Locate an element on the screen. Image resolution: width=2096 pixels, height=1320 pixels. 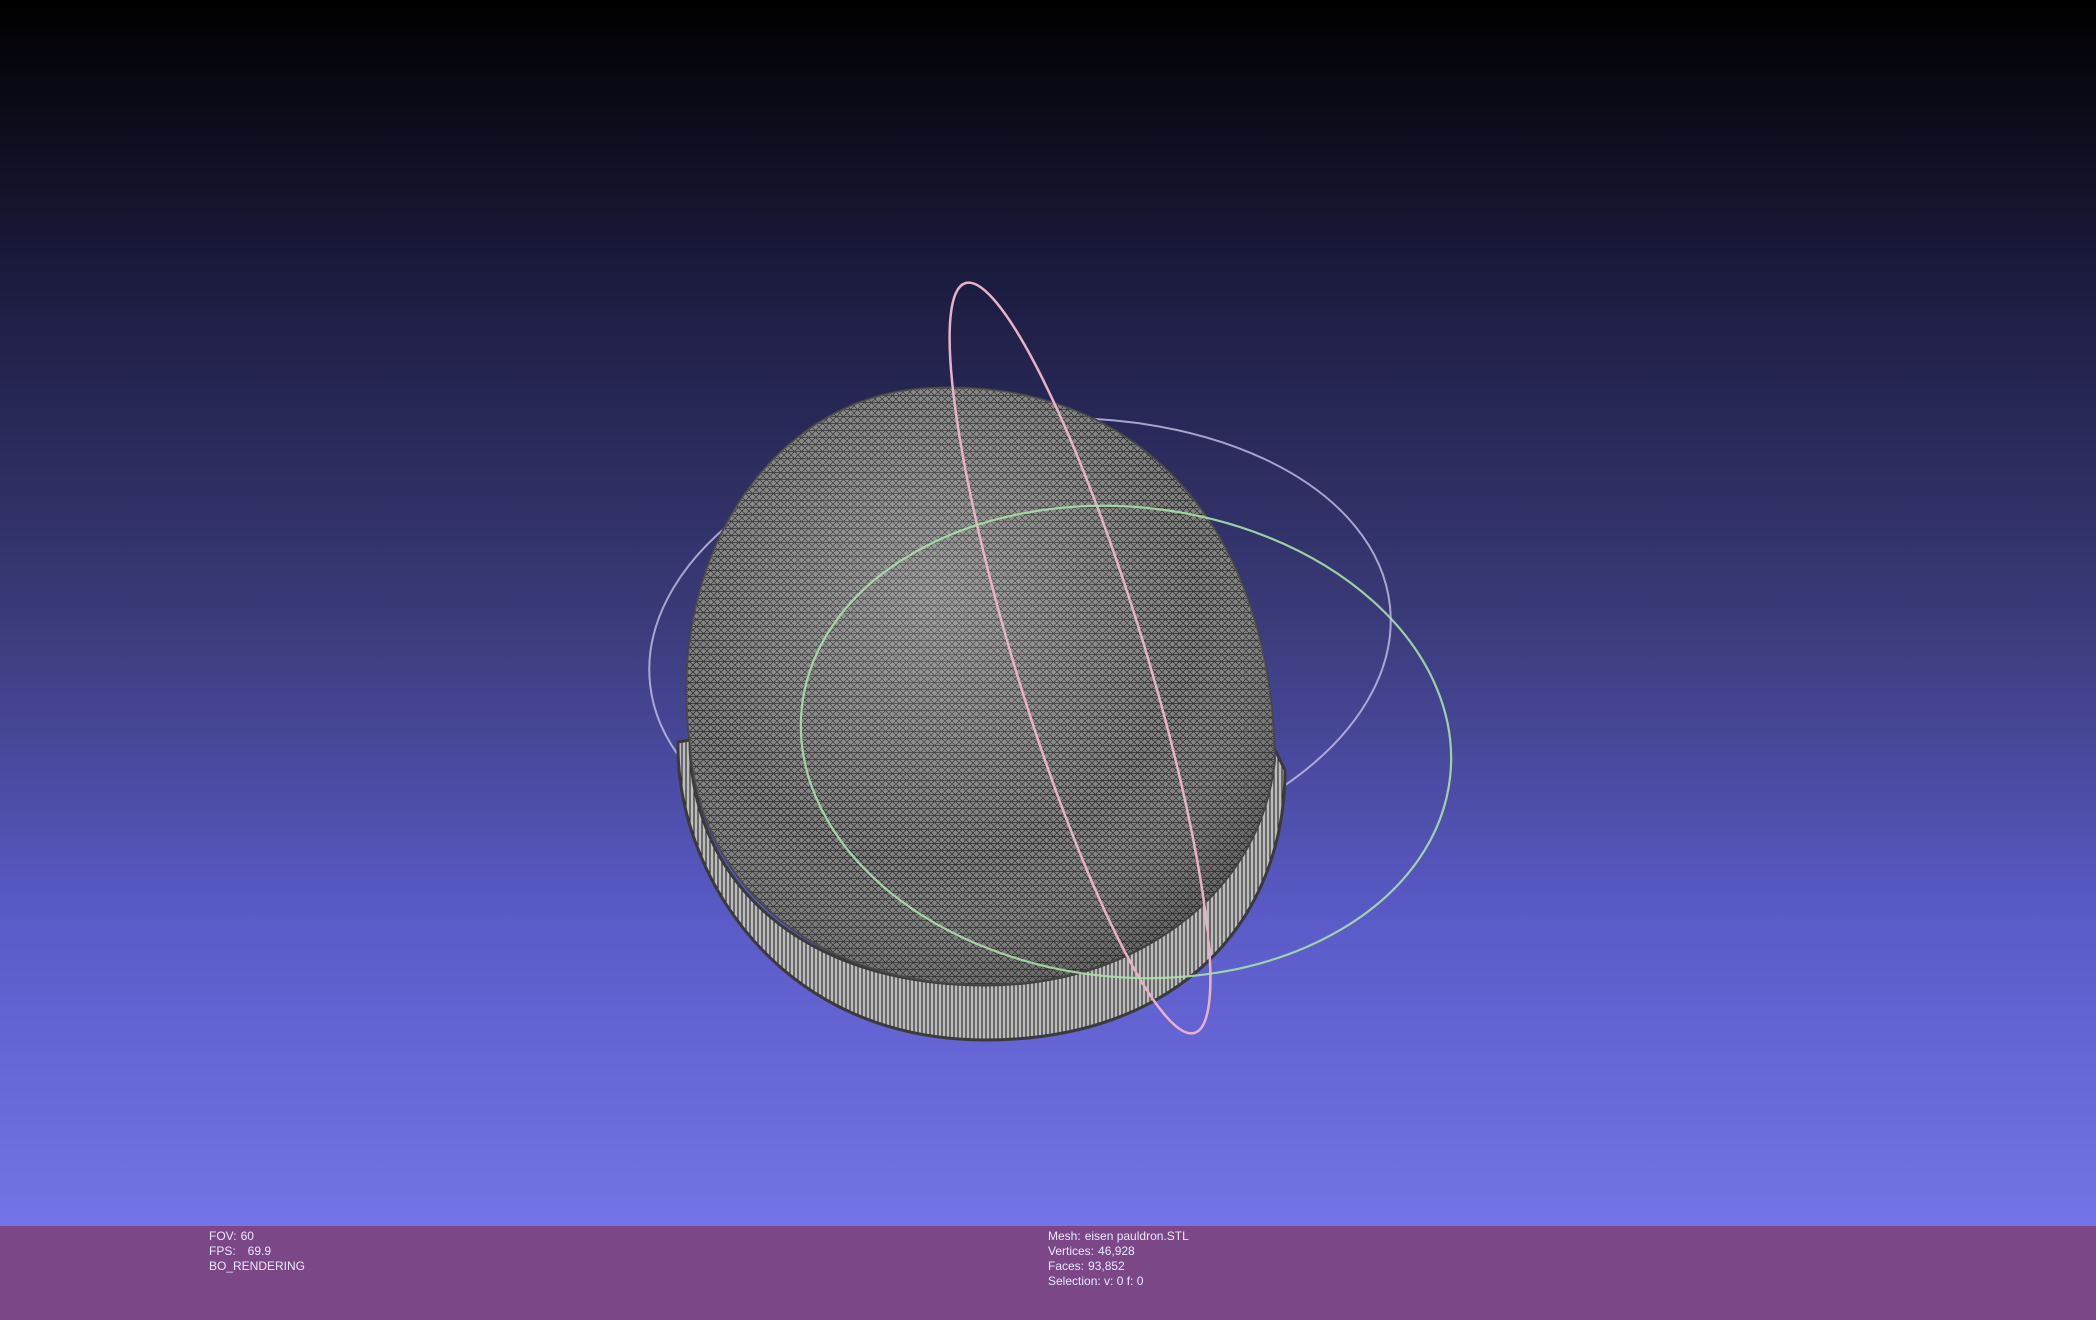
fps-readout: FPS: 69.9 is located at coordinates (257, 1251).